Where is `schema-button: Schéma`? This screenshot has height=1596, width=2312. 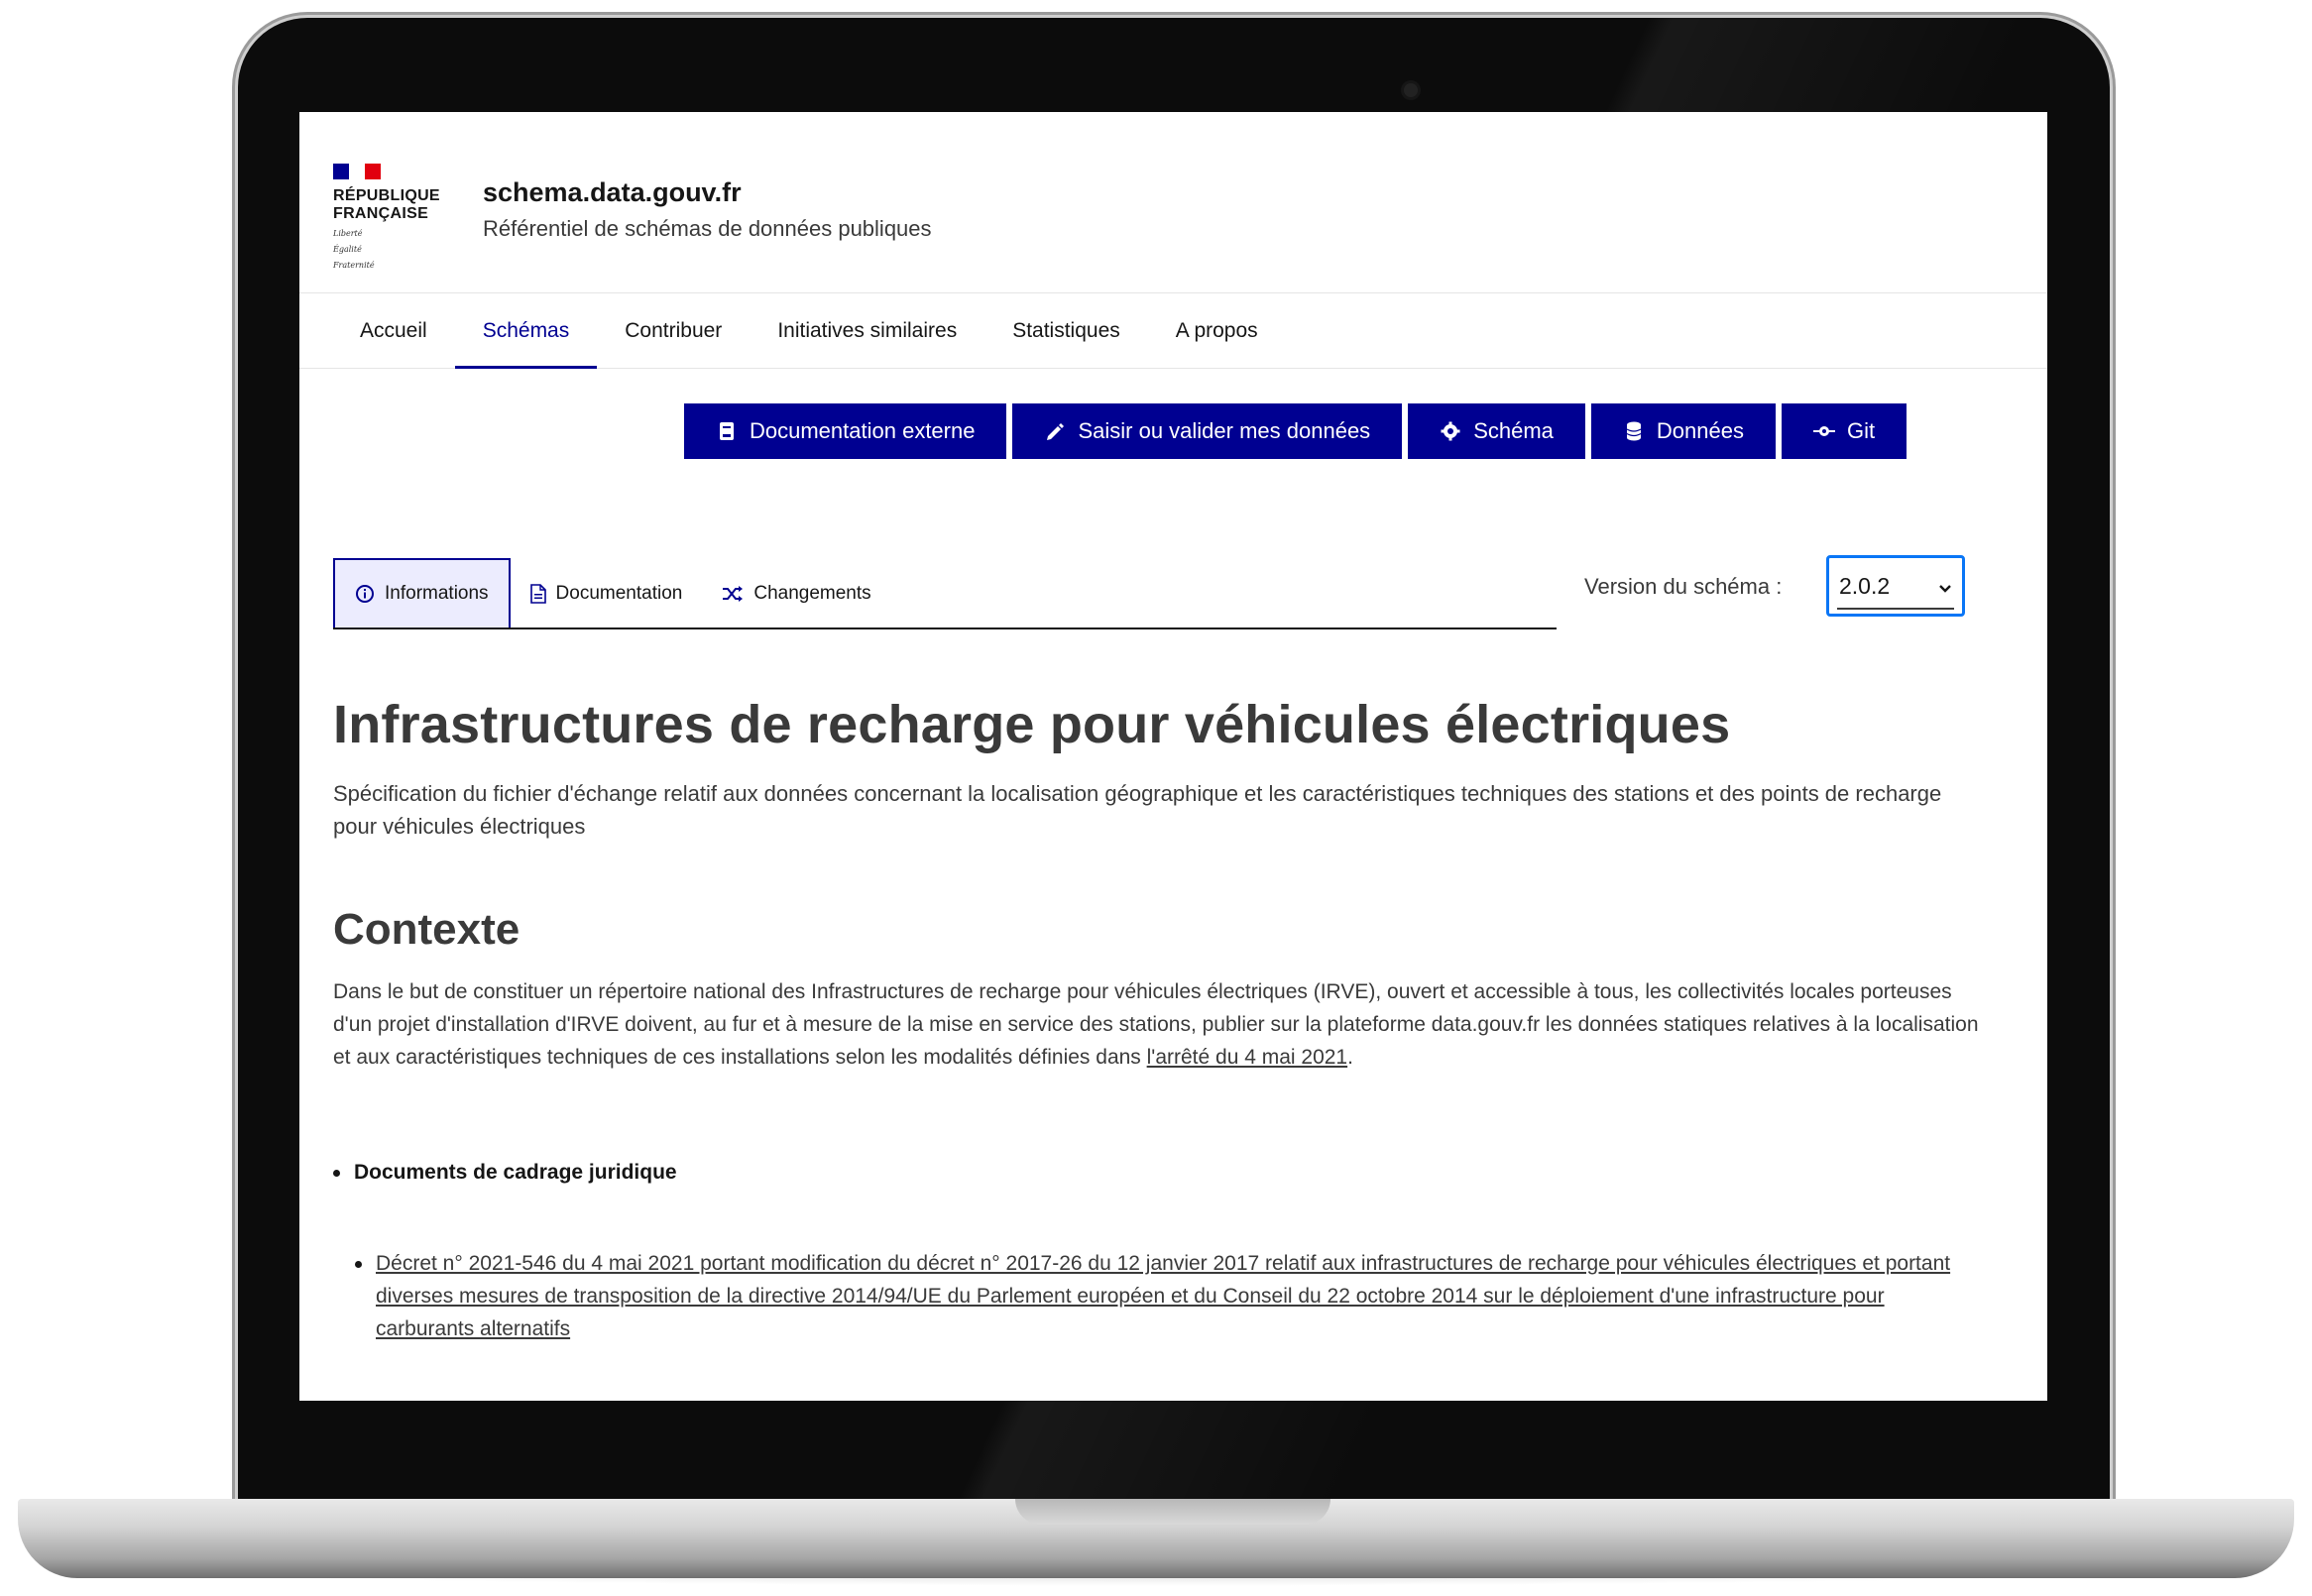 schema-button: Schéma is located at coordinates (1496, 431).